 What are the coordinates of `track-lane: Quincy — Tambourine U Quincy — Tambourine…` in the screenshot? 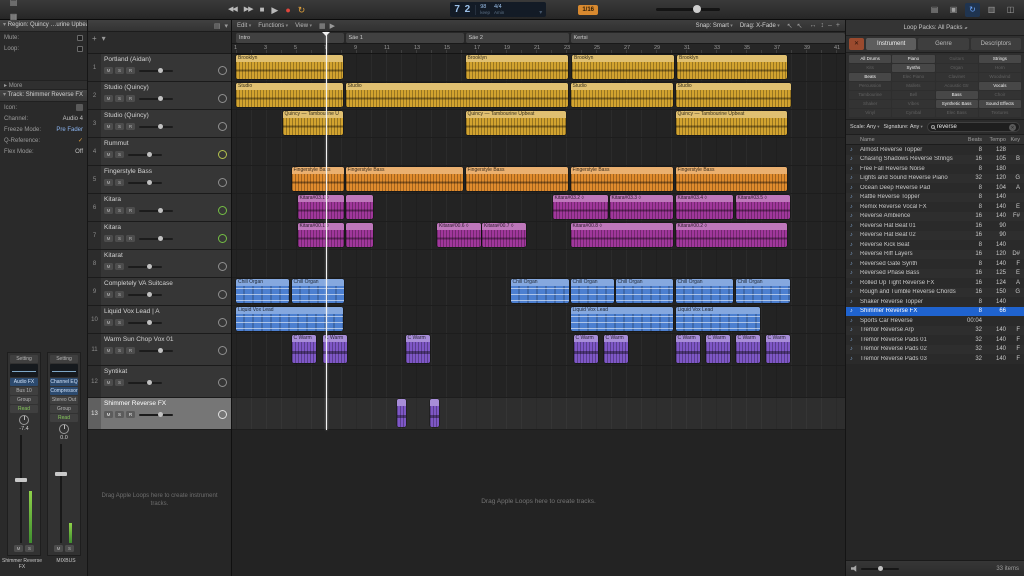 It's located at (538, 124).